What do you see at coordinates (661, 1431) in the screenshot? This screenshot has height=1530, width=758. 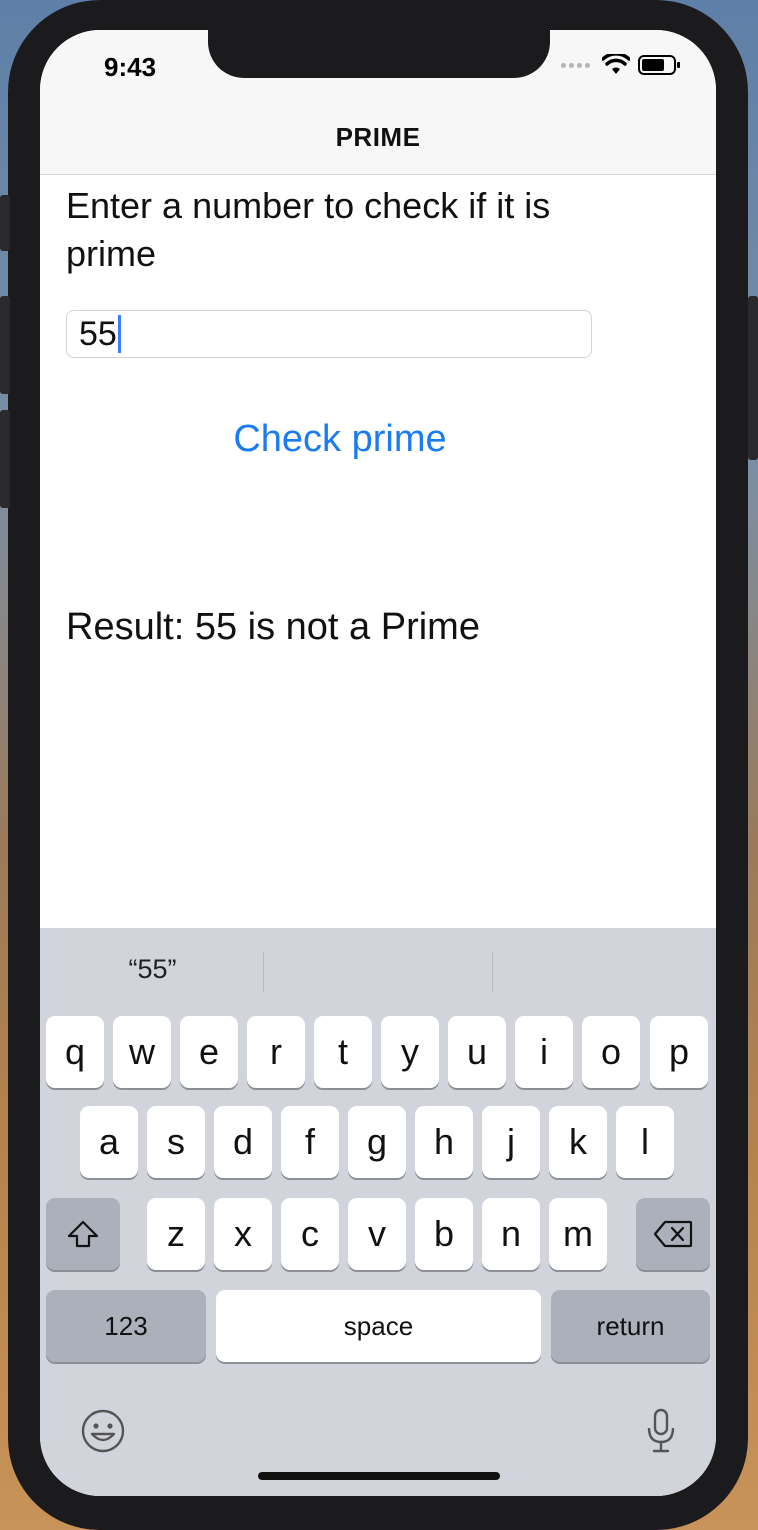 I see `microphone-icon` at bounding box center [661, 1431].